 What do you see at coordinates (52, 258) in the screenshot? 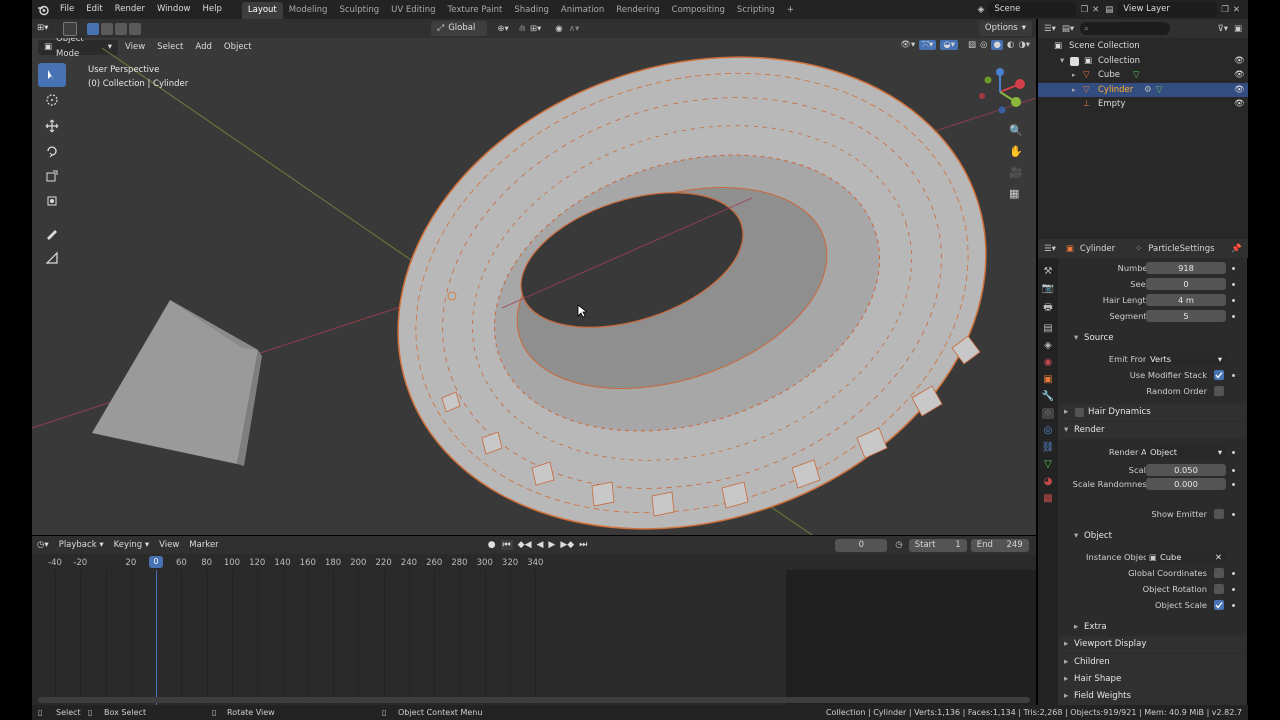
I see `measure-tool-icon` at bounding box center [52, 258].